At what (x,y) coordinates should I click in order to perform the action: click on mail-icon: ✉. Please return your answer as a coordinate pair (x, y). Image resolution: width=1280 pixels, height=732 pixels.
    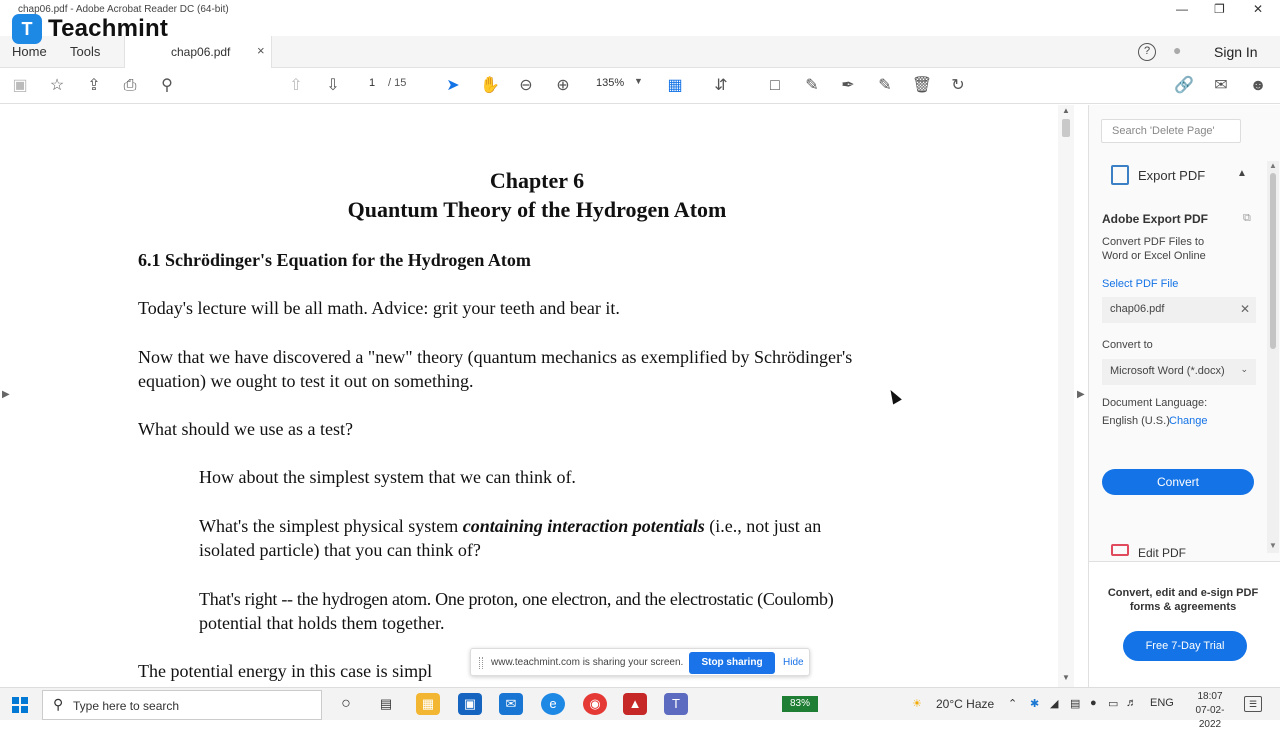
    Looking at the image, I should click on (511, 704).